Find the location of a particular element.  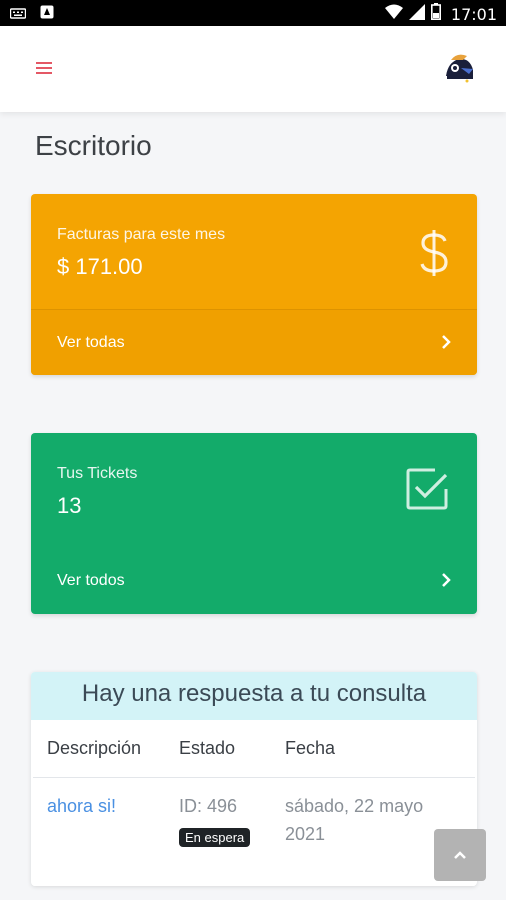

status-bar: 17:01 is located at coordinates (253, 13).